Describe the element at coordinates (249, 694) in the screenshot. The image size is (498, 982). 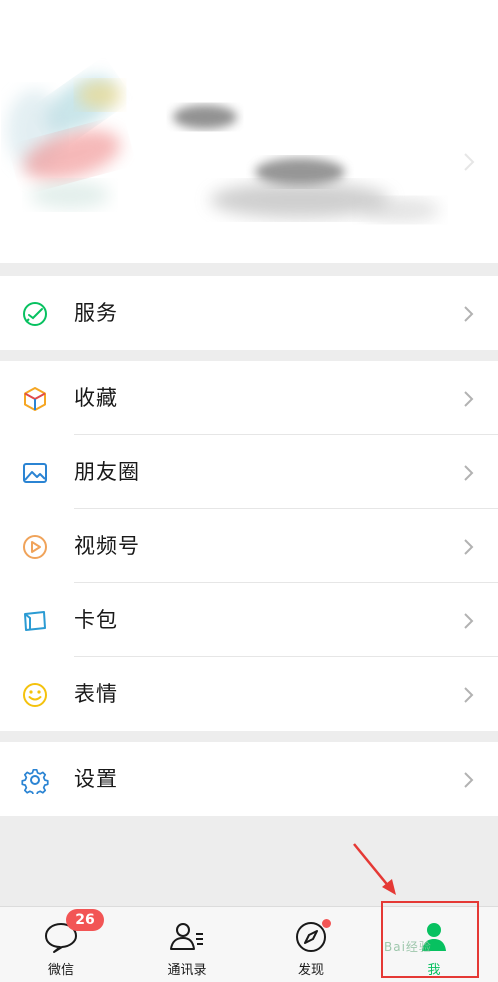
I see `menu-item-stickers: 表情` at that location.